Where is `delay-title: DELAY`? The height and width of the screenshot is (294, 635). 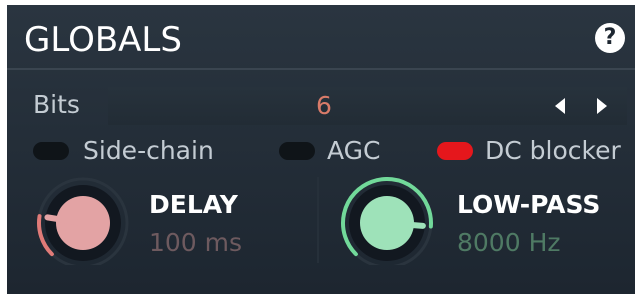 delay-title: DELAY is located at coordinates (193, 204).